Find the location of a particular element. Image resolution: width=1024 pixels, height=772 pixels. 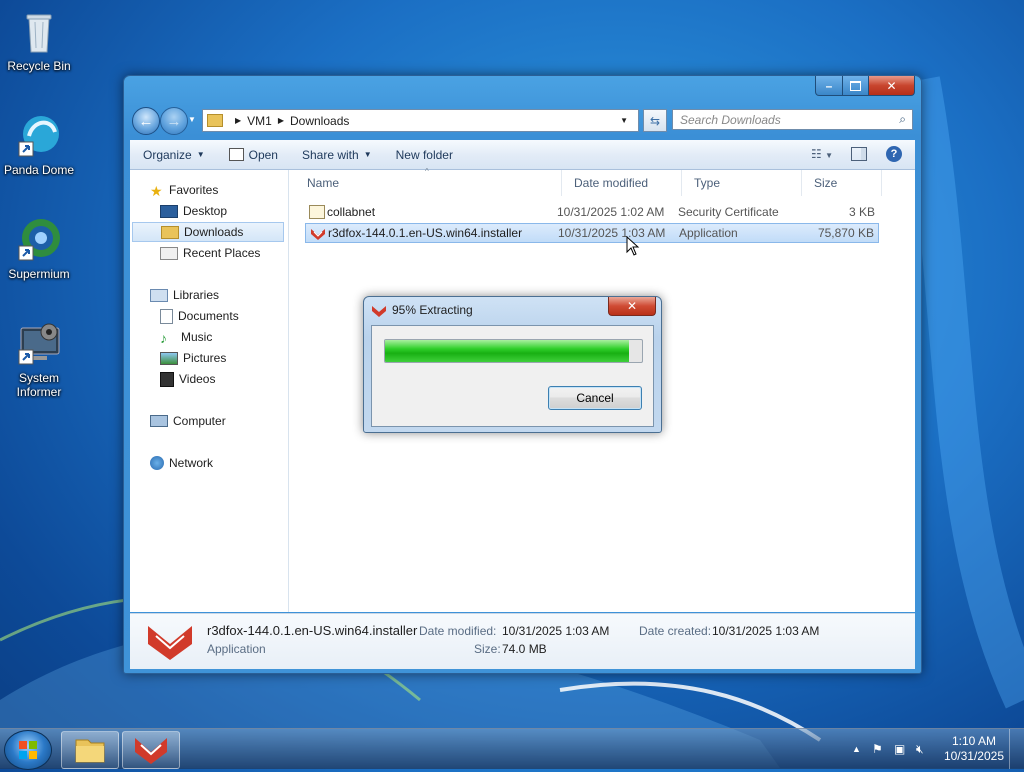

dialog-close-button: ✕ is located at coordinates (632, 306).